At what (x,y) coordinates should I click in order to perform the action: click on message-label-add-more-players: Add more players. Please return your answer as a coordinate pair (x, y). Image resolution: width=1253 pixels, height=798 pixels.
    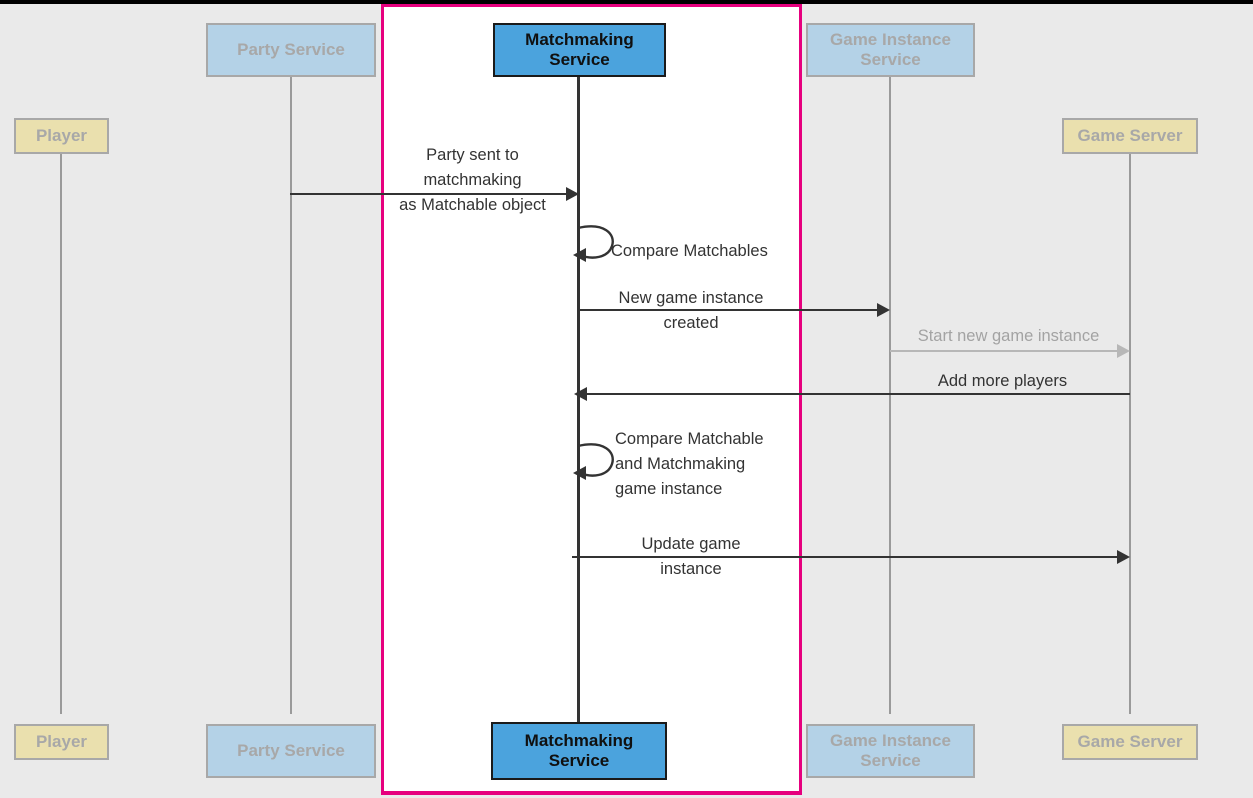
    Looking at the image, I should click on (1002, 381).